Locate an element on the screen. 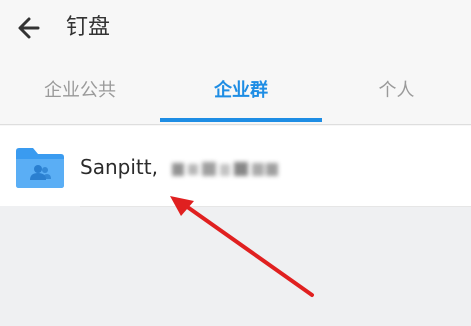 Image resolution: width=471 pixels, height=326 pixels. item-name: Sanpitt, is located at coordinates (180, 167).